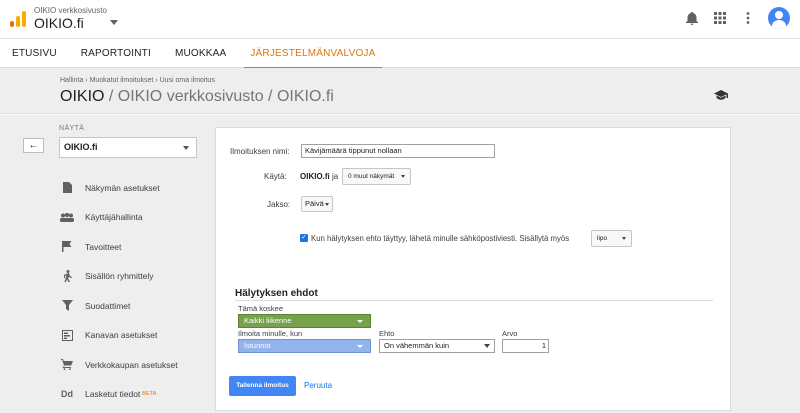 The image size is (800, 413). What do you see at coordinates (18, 19) in the screenshot?
I see `analytics-logo-icon` at bounding box center [18, 19].